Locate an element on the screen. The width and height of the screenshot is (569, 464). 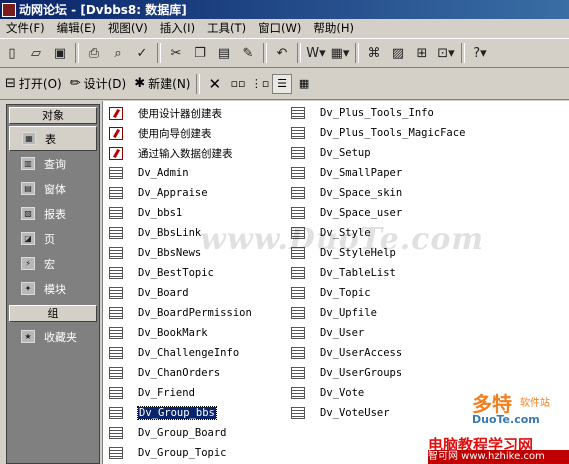
list-item: Dv_VoteUser is located at coordinates (378, 413).